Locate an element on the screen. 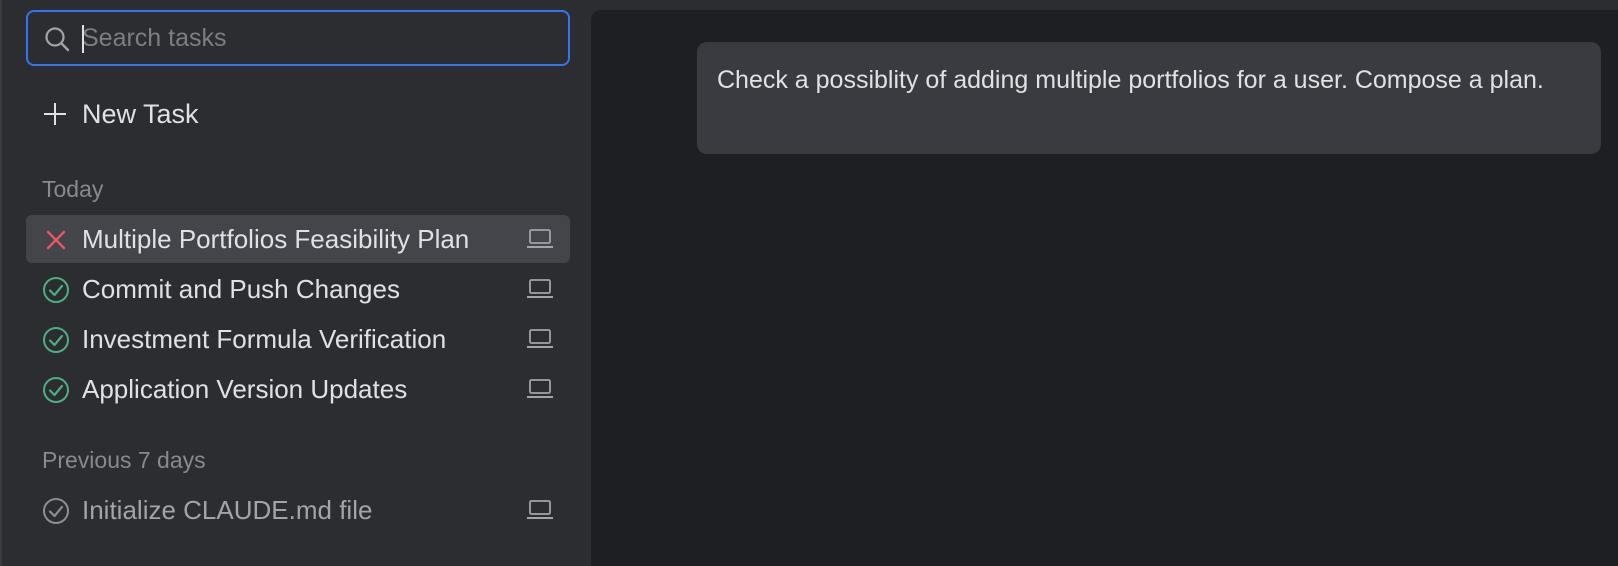 The height and width of the screenshot is (566, 1618). section-title-today: Today is located at coordinates (73, 189).